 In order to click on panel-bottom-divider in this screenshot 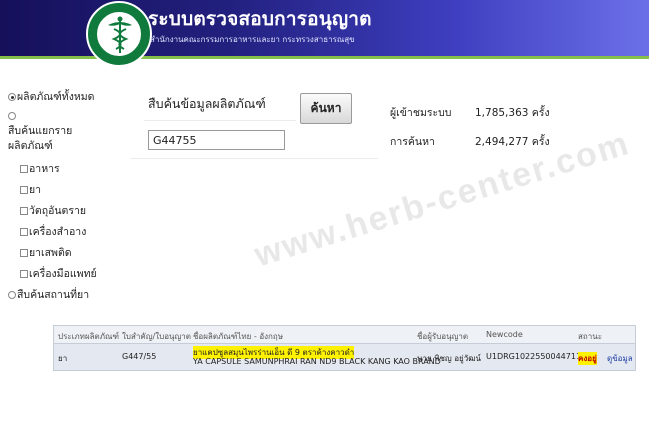, I will do `click(254, 158)`.